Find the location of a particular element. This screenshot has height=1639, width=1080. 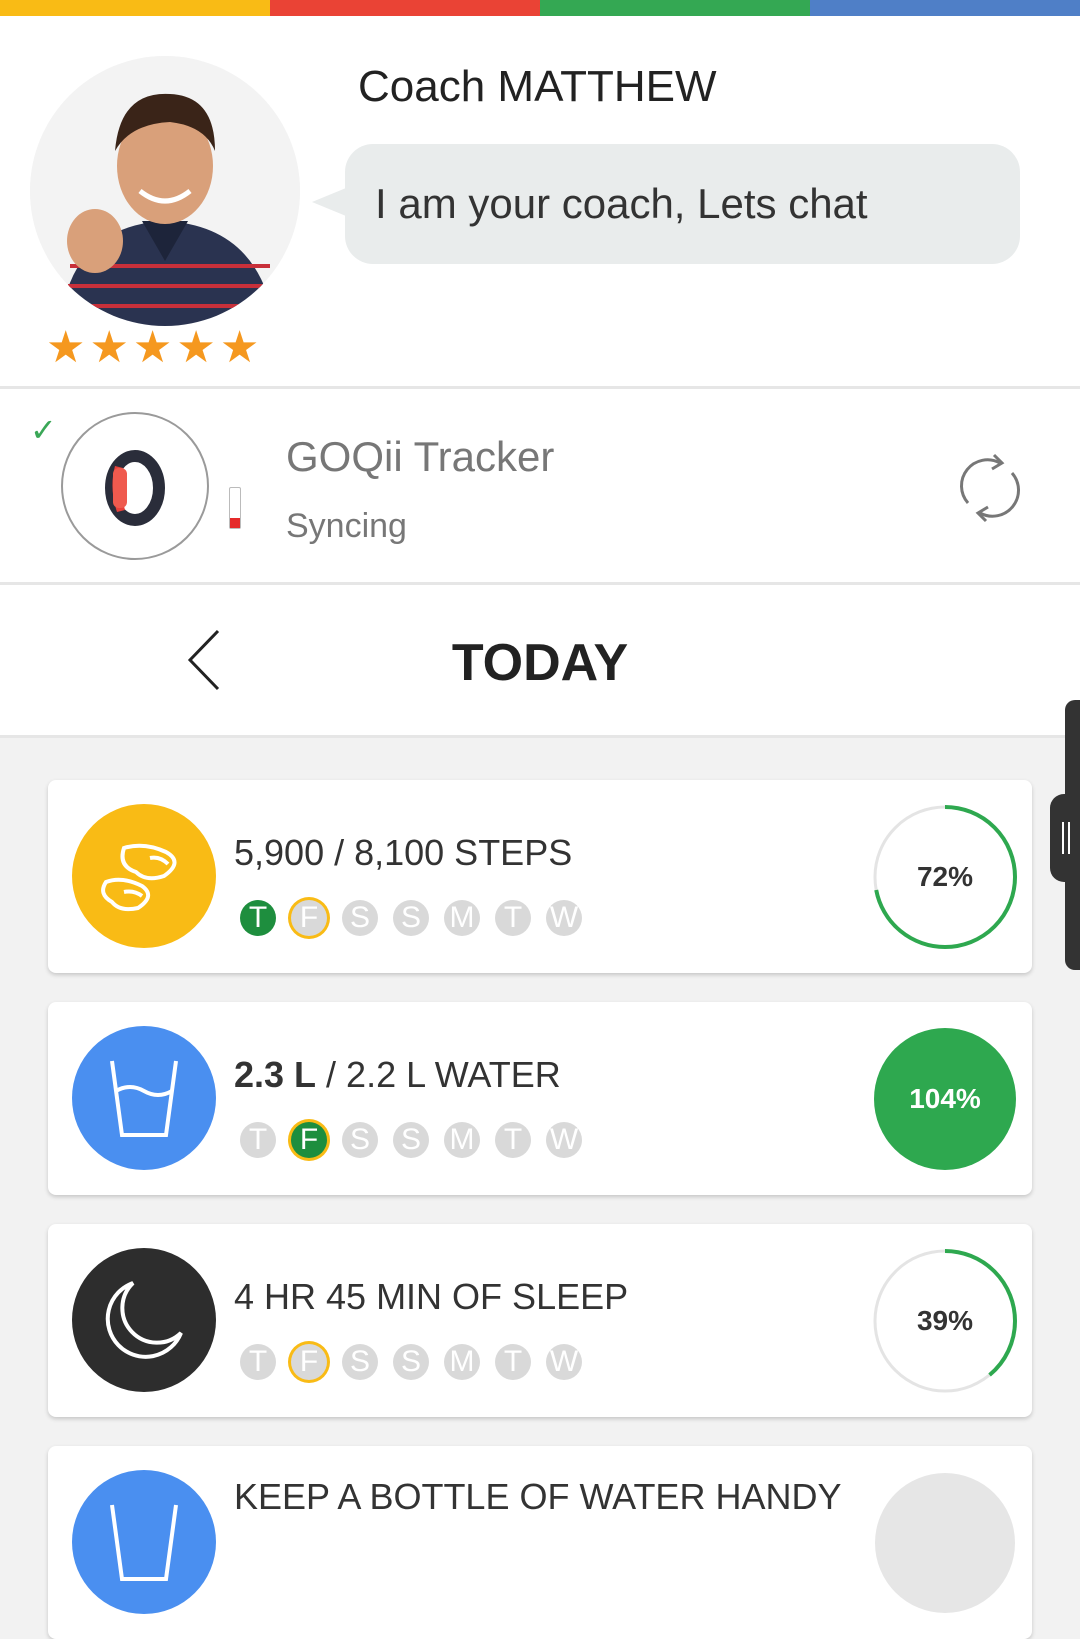

coach-name: Coach MATTHEW is located at coordinates (537, 86).